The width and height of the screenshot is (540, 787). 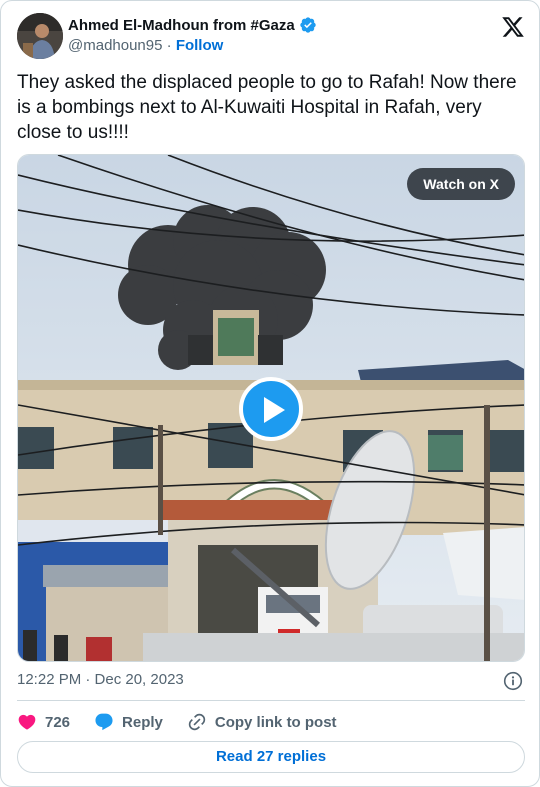 I want to click on name-row: Ahmed El-Madhoun from #Gaza, so click(x=192, y=25).